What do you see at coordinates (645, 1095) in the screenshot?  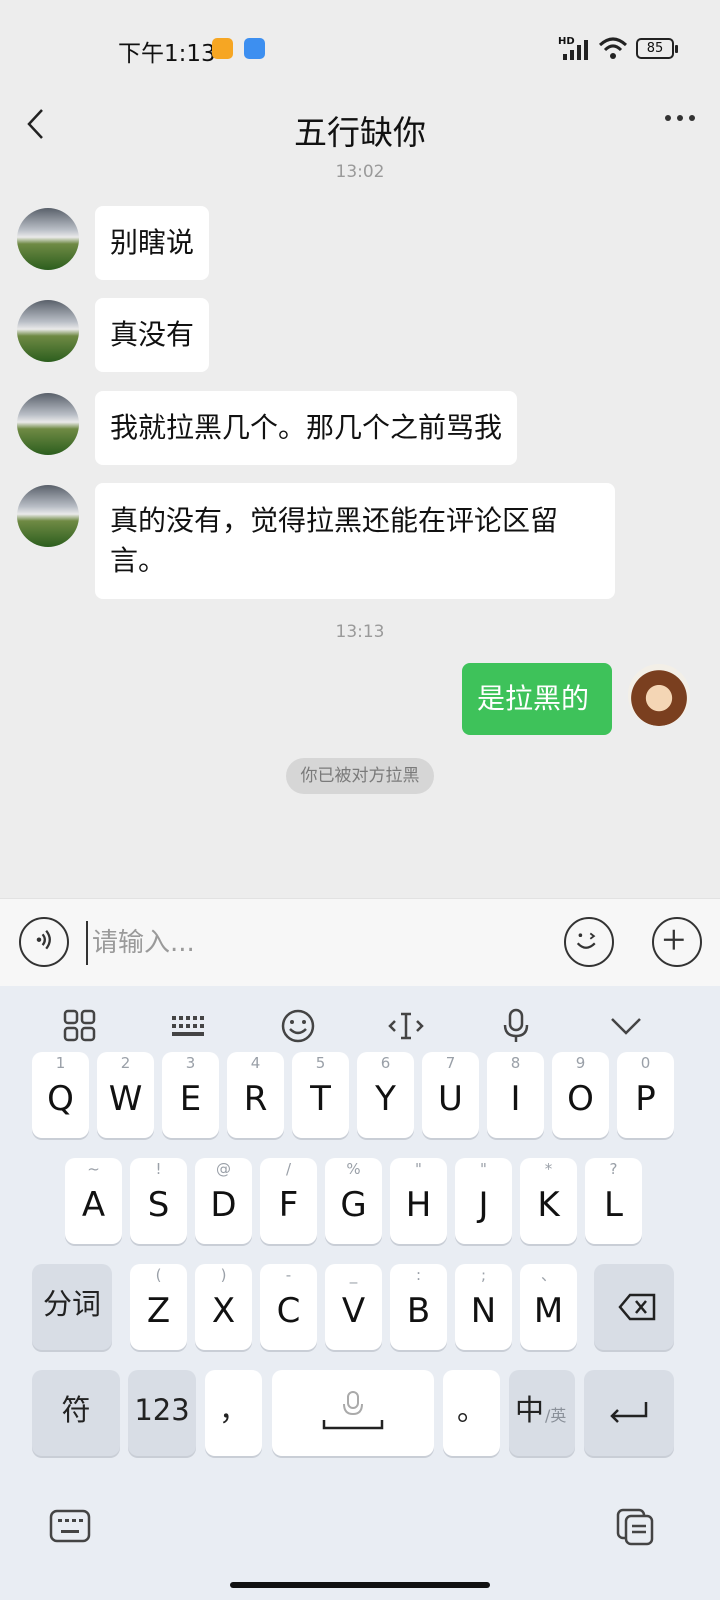 I see `key-p: 0P` at bounding box center [645, 1095].